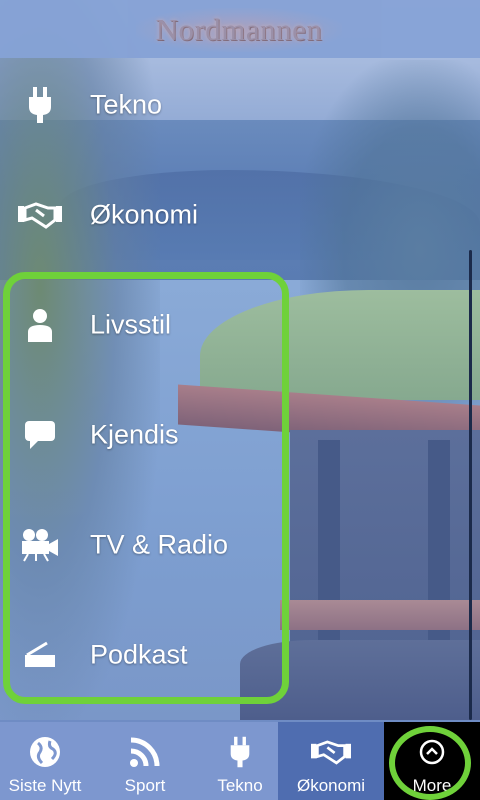 This screenshot has height=800, width=480. What do you see at coordinates (126, 104) in the screenshot?
I see `menu-item-label: Tekno` at bounding box center [126, 104].